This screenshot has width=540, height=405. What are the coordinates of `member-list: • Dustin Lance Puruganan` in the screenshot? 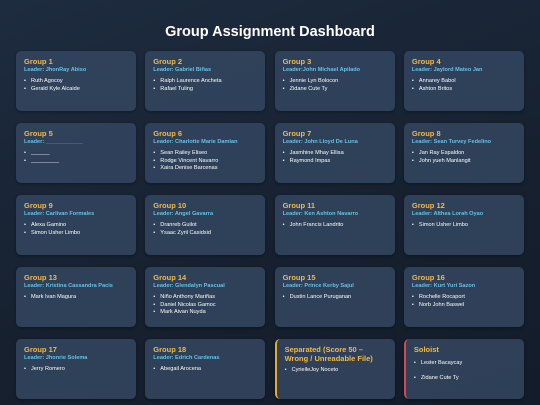 It's located at (335, 298).